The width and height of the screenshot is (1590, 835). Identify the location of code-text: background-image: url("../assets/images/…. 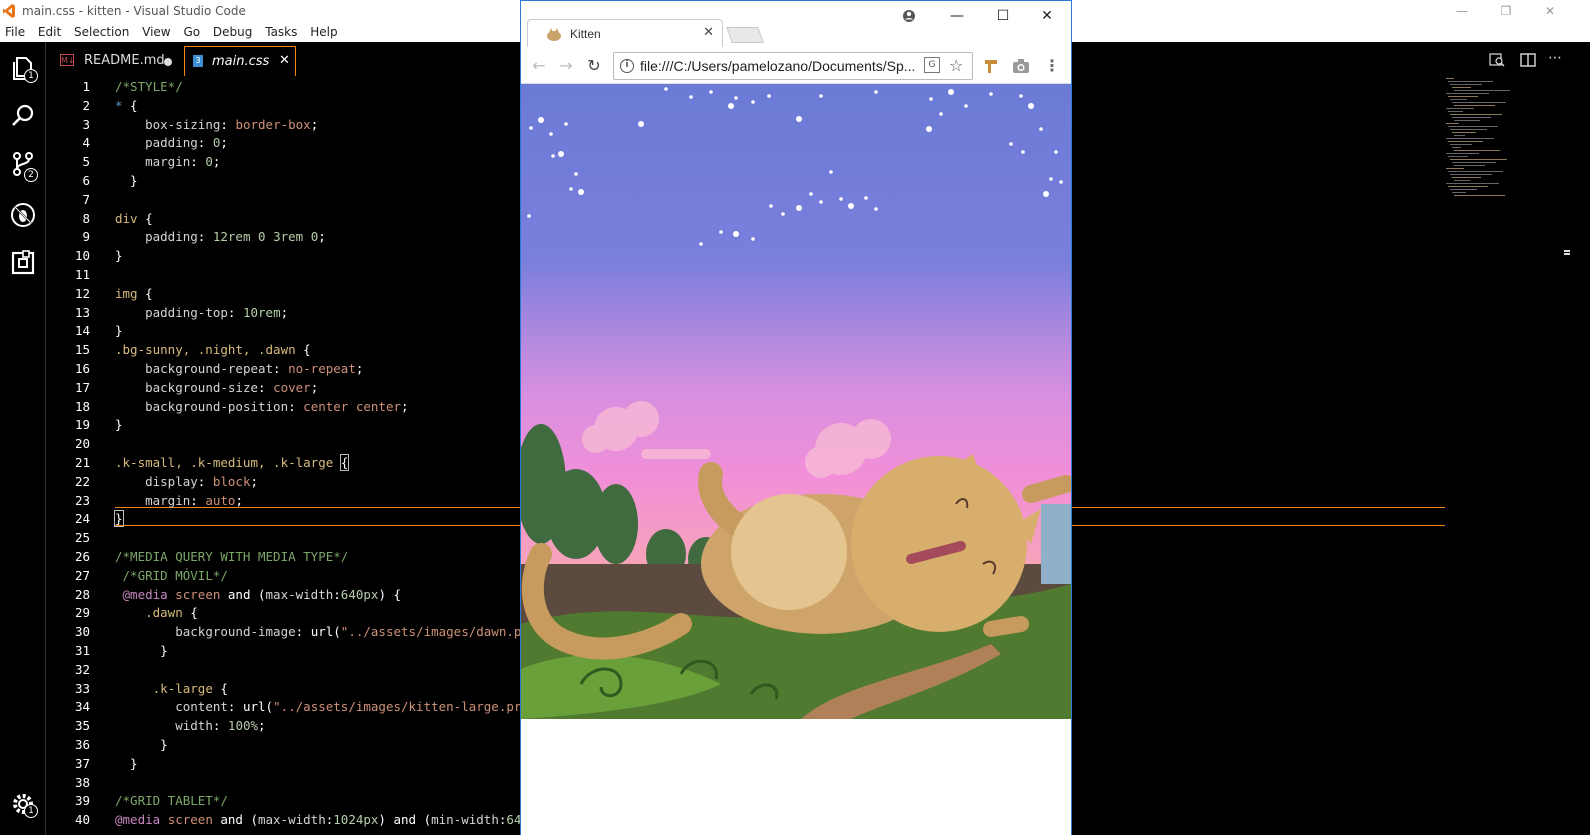
(318, 631).